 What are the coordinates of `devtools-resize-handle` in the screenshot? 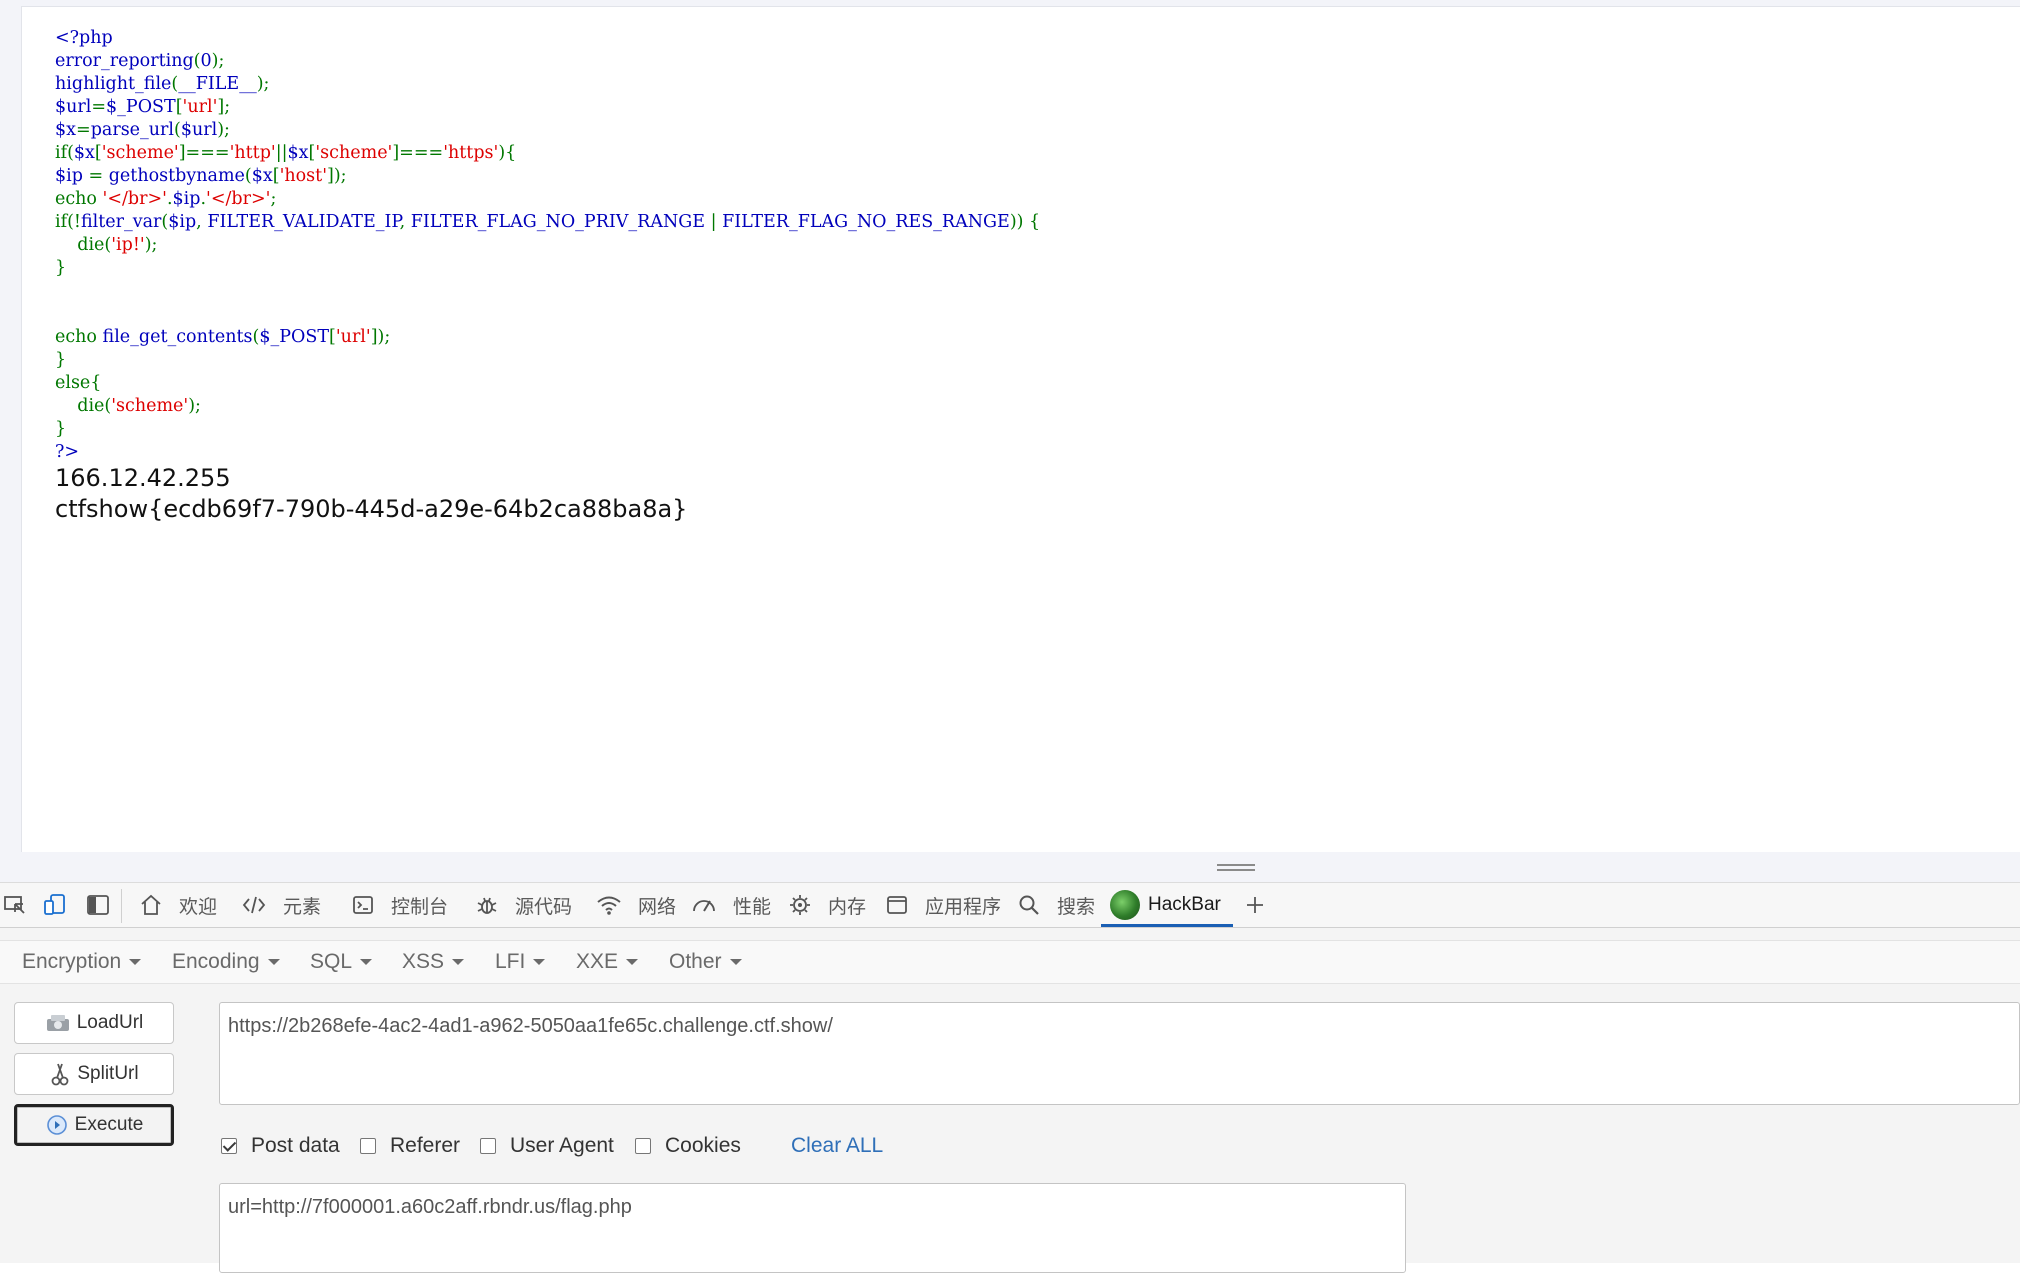 It's located at (1010, 867).